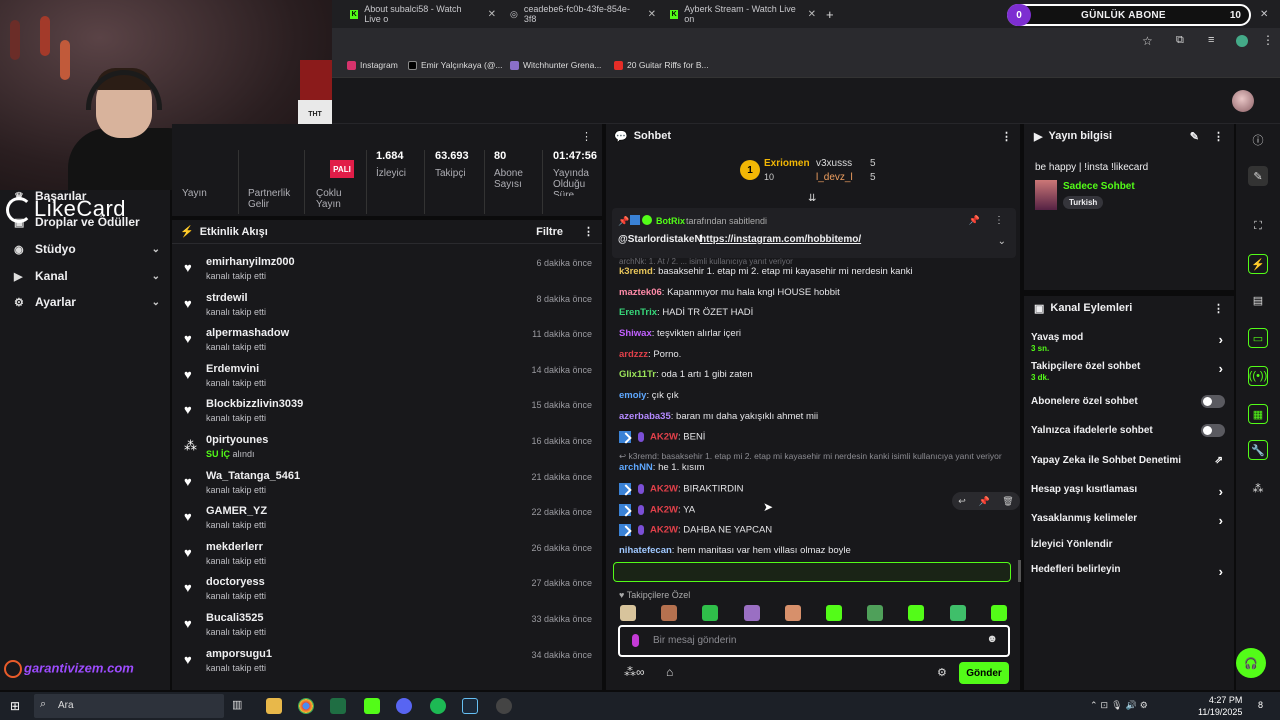 The height and width of the screenshot is (720, 1280). I want to click on store-icon: ⌂, so click(669, 672).